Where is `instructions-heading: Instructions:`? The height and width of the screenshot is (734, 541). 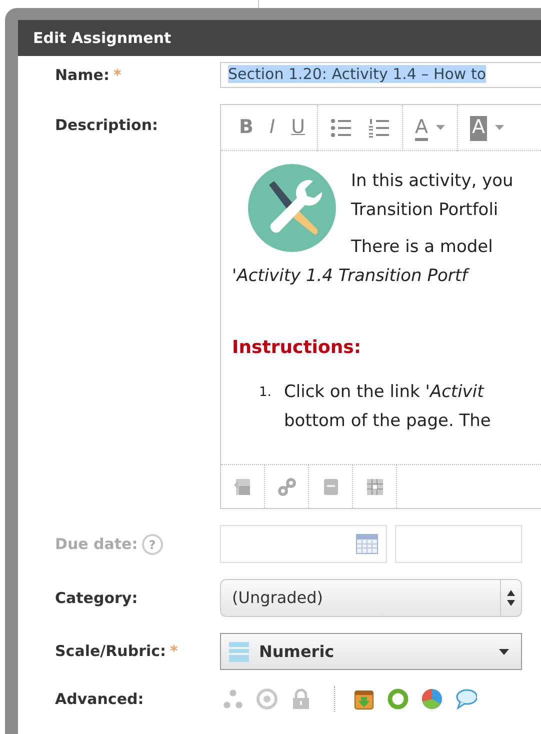
instructions-heading: Instructions: is located at coordinates (297, 348).